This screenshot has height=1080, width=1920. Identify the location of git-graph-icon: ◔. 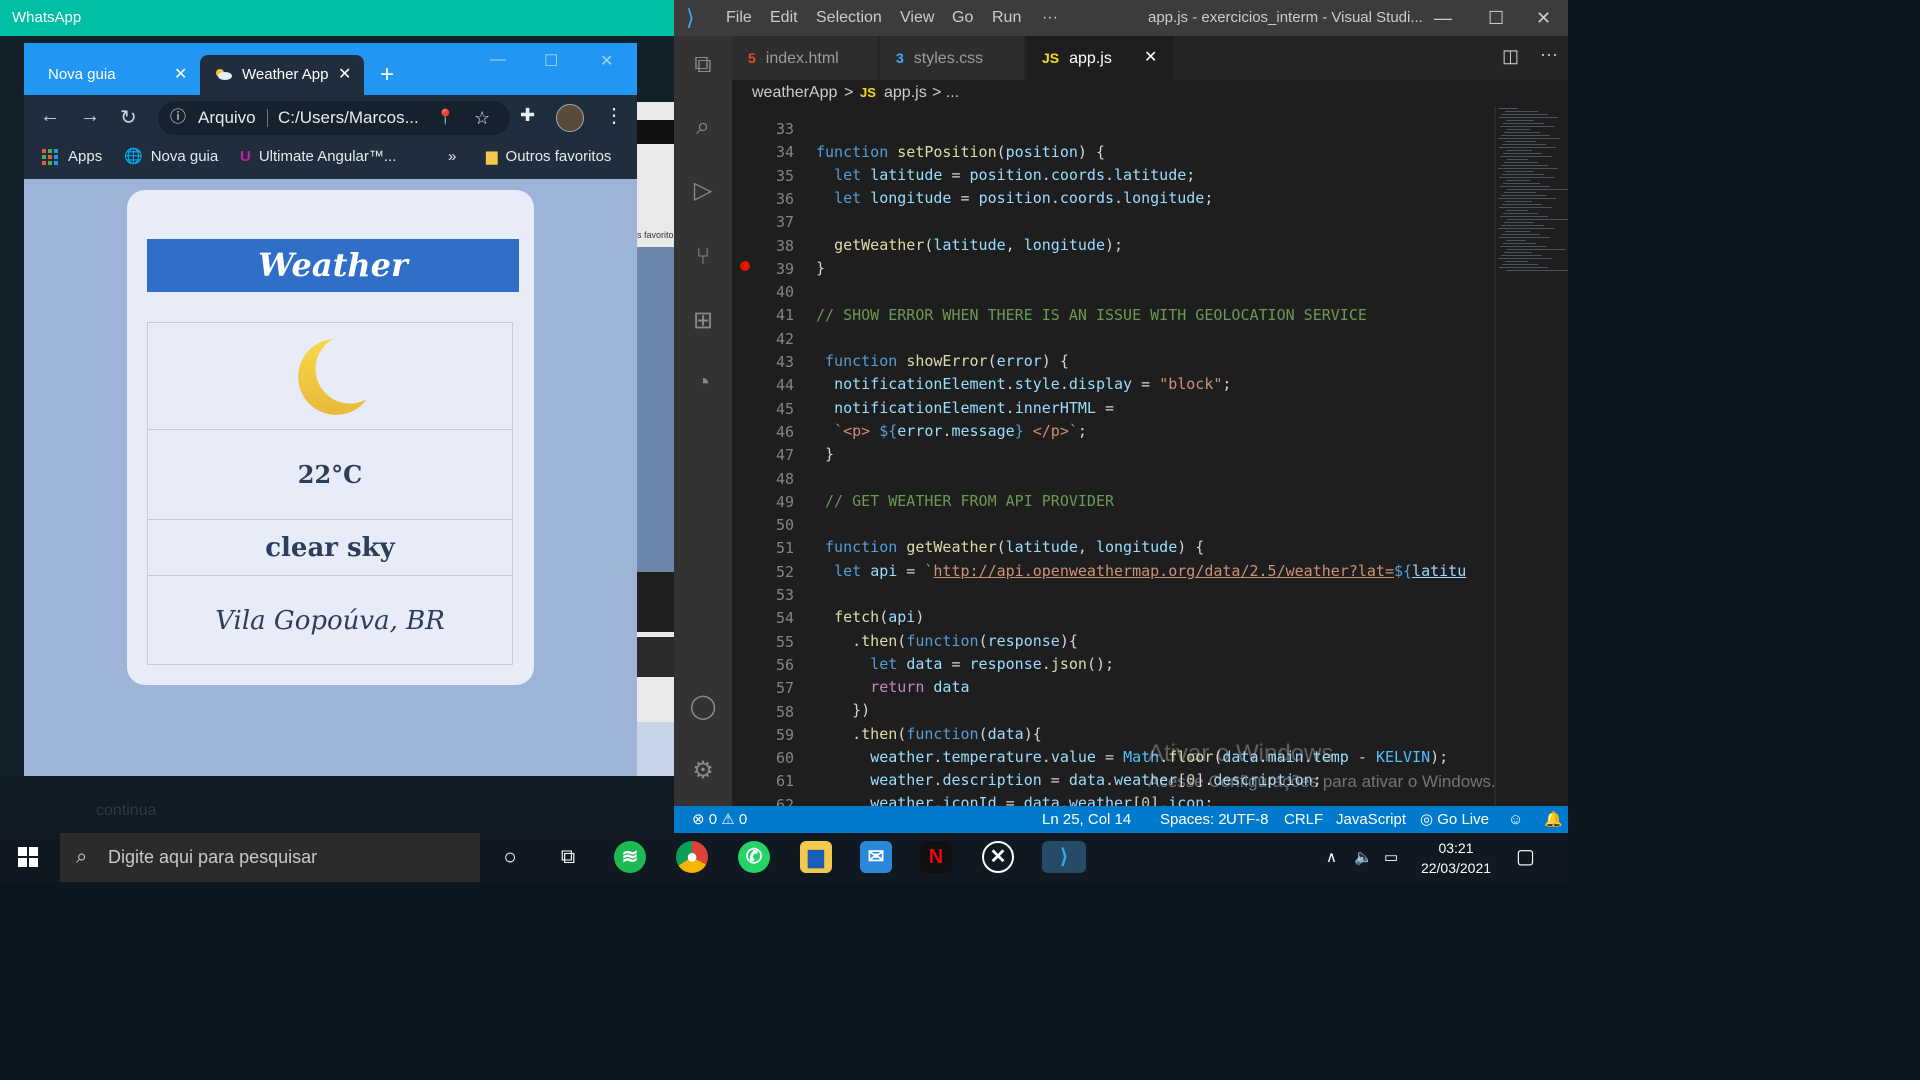
(703, 383).